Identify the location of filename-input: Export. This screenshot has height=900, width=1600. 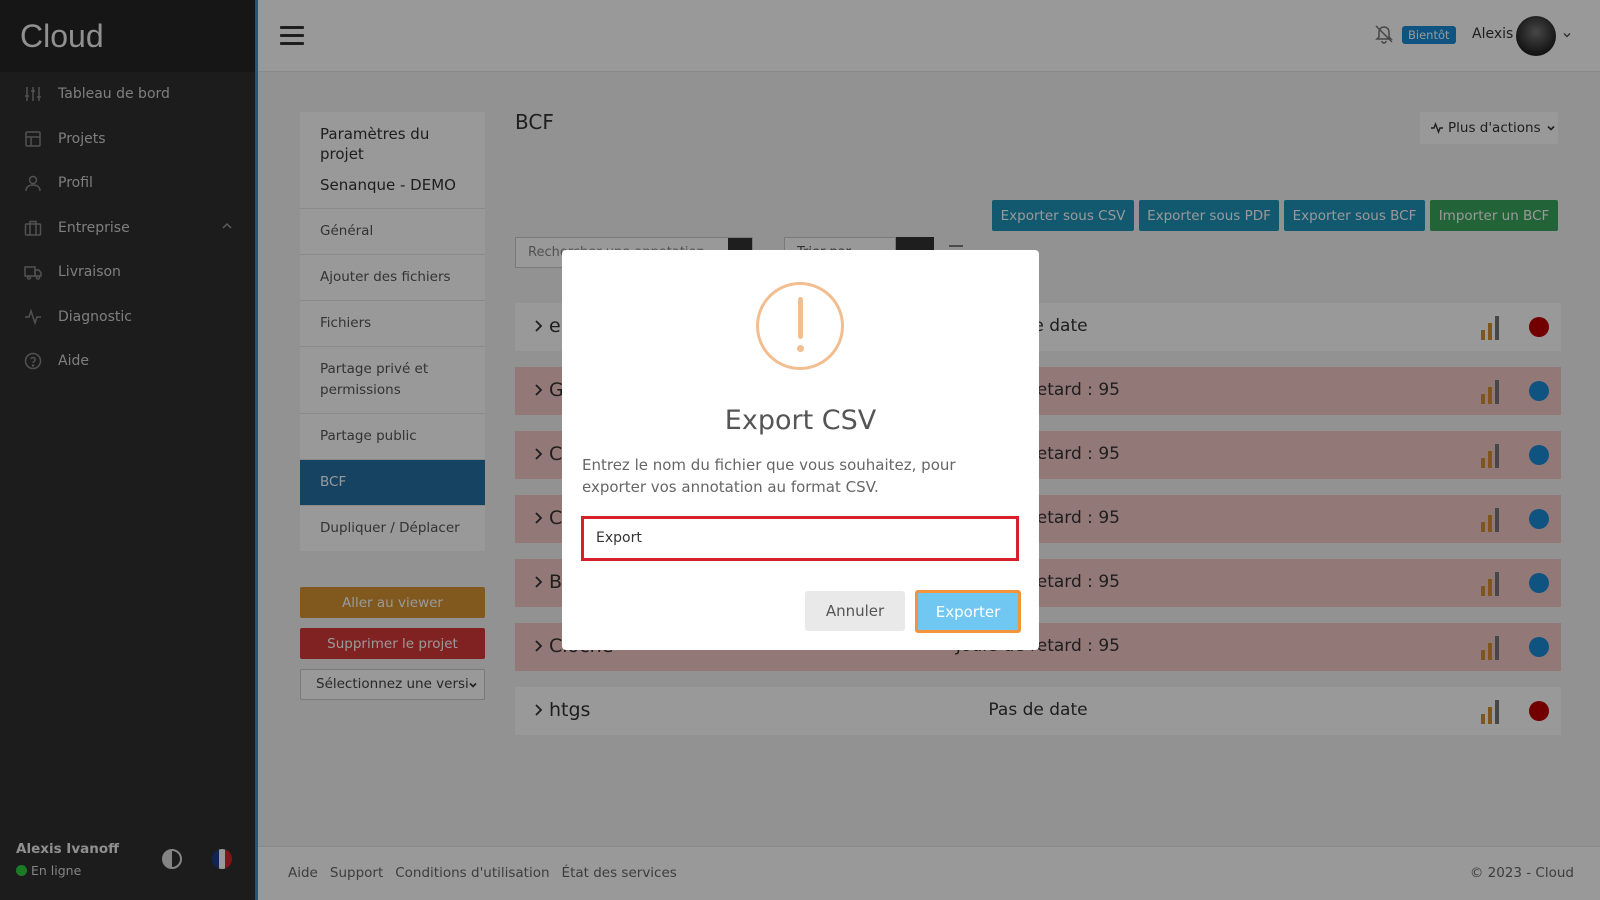
(800, 538).